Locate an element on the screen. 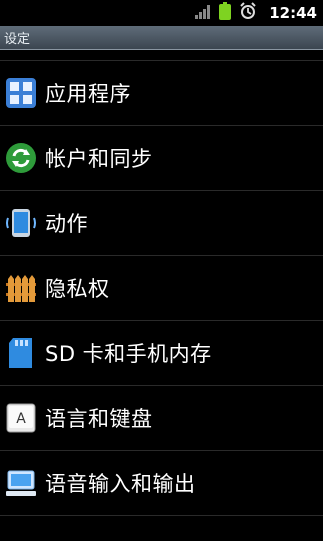 The height and width of the screenshot is (541, 323). settings-item-label: 语言和键盘 is located at coordinates (99, 419).